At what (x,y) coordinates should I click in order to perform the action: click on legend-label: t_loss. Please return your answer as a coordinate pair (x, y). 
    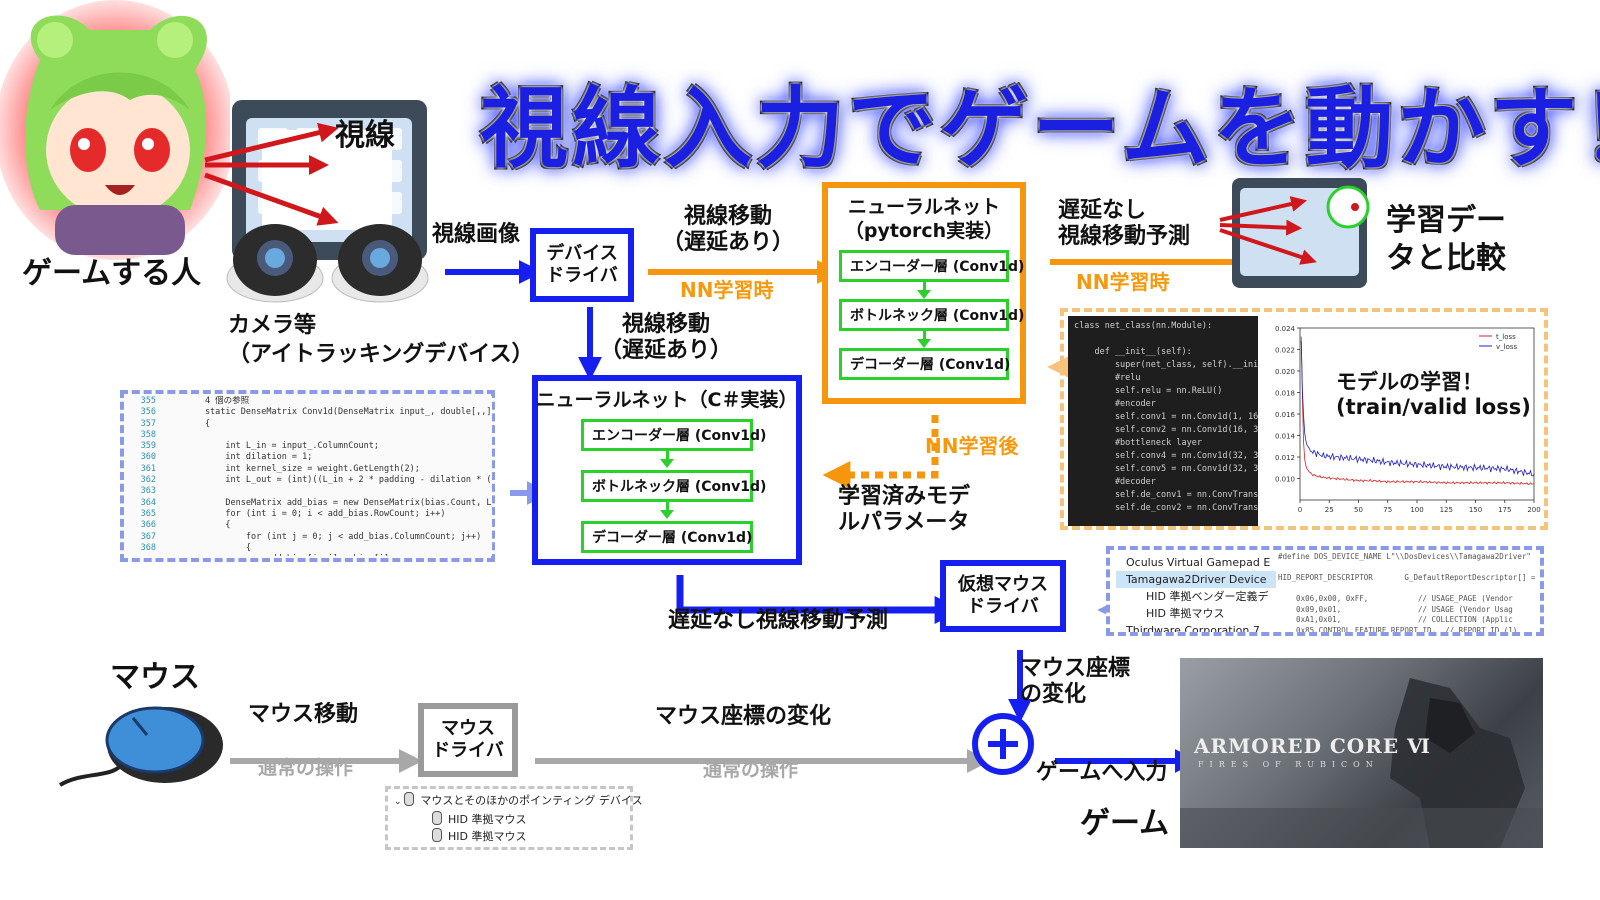
    Looking at the image, I should click on (1506, 337).